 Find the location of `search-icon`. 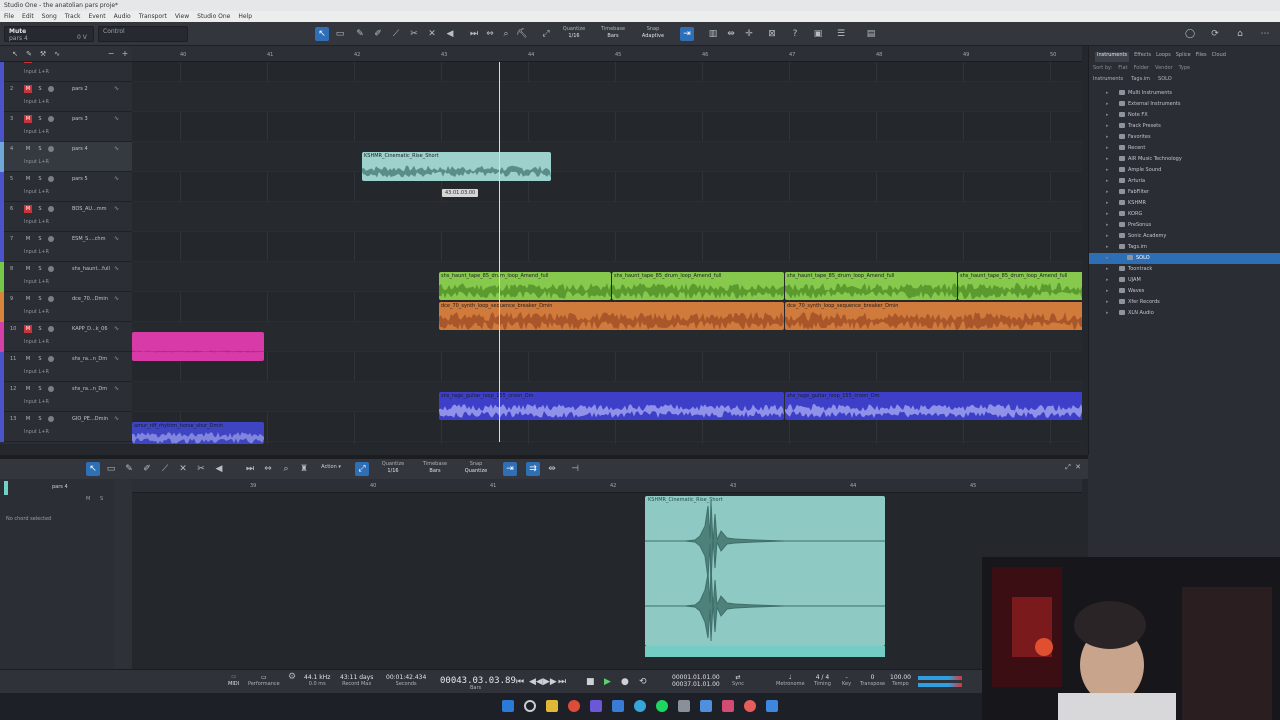

search-icon is located at coordinates (530, 706).